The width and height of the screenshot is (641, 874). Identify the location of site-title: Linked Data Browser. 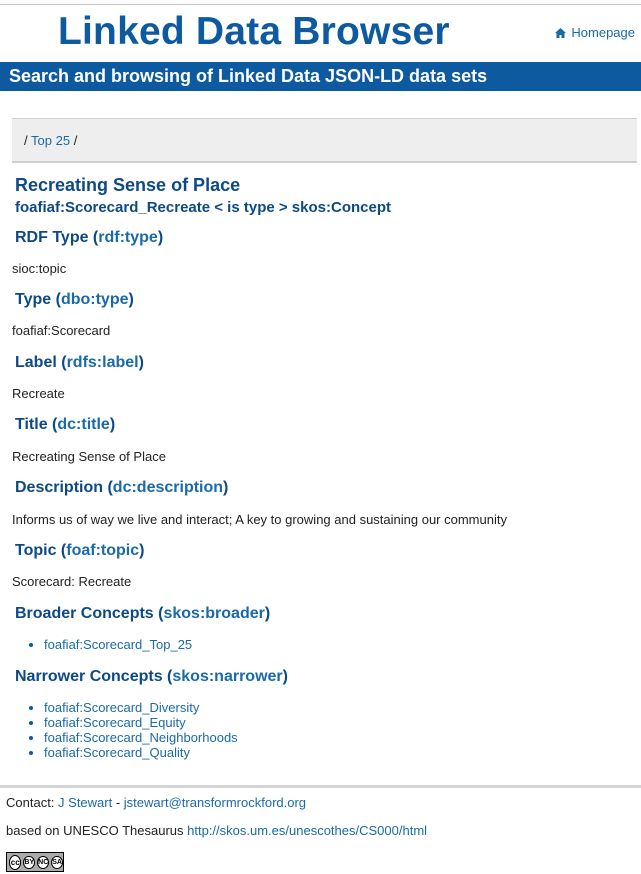
(254, 31).